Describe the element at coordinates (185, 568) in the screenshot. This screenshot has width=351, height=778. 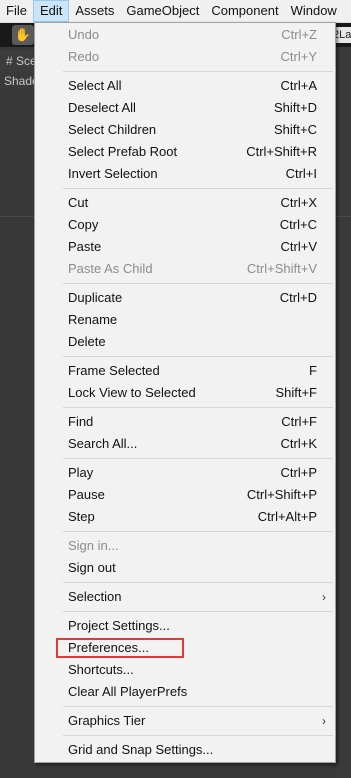
I see `menu-item-sign-out: Sign out` at that location.